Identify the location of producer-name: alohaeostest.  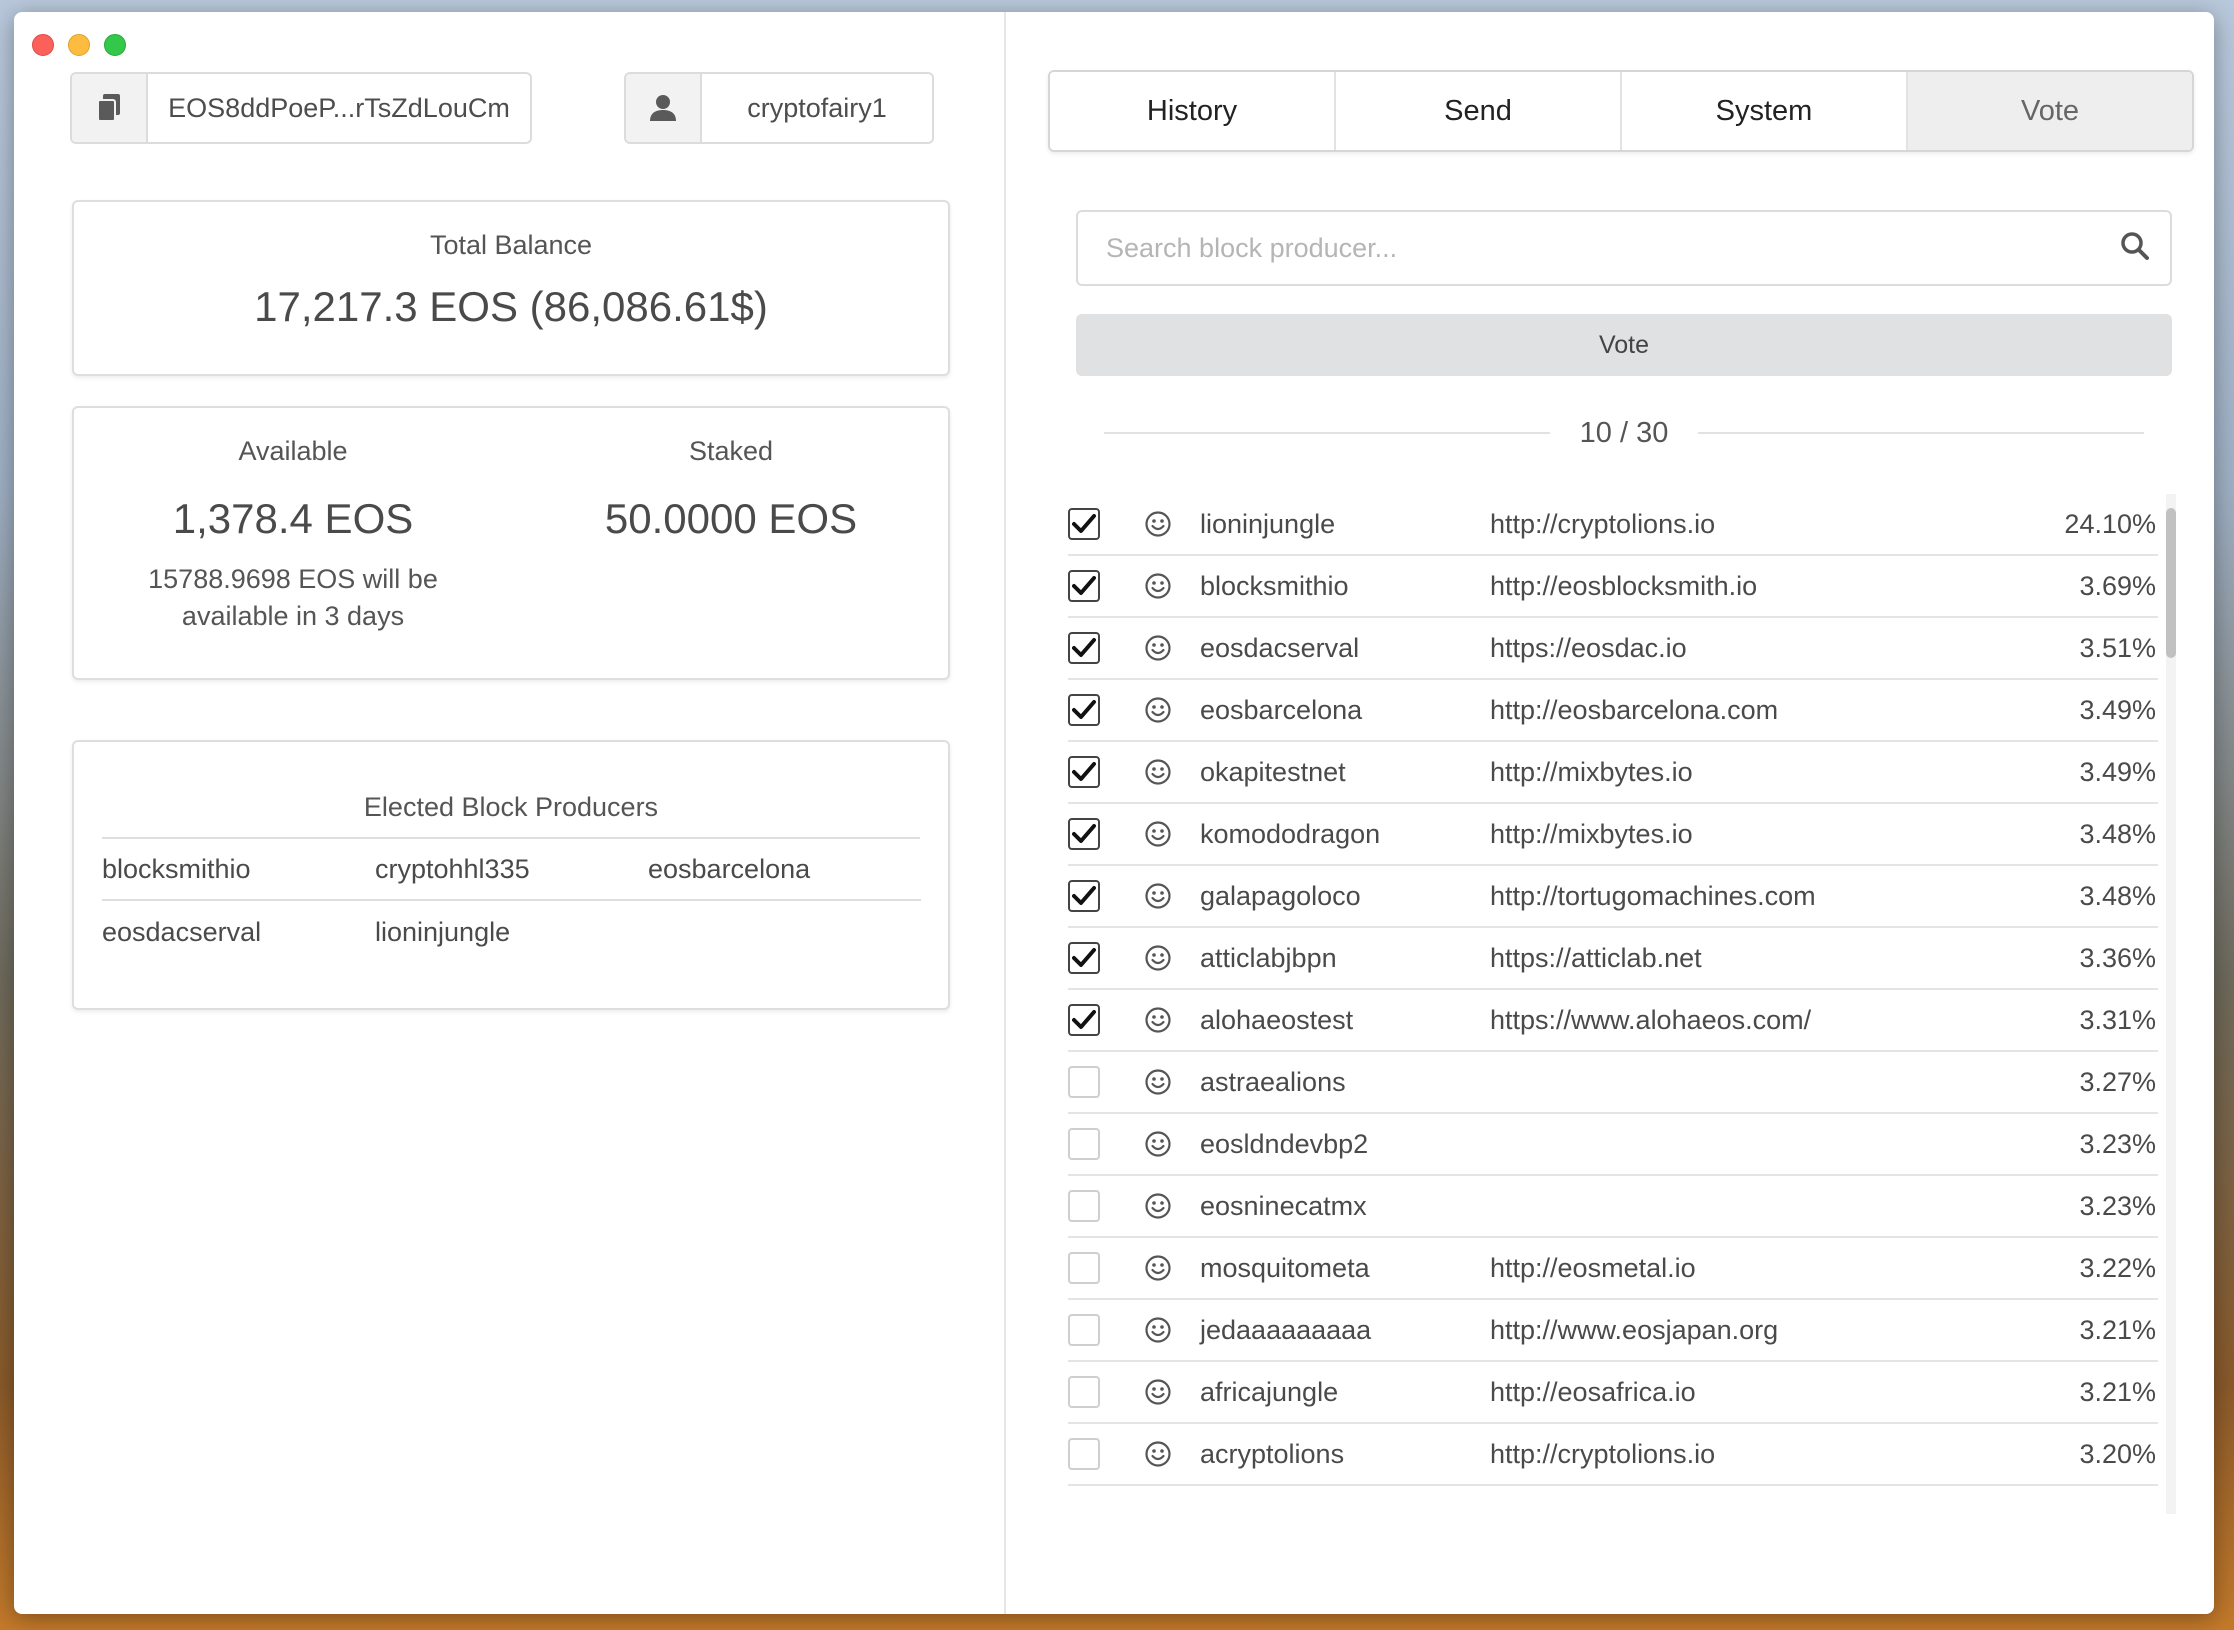
(1277, 1019).